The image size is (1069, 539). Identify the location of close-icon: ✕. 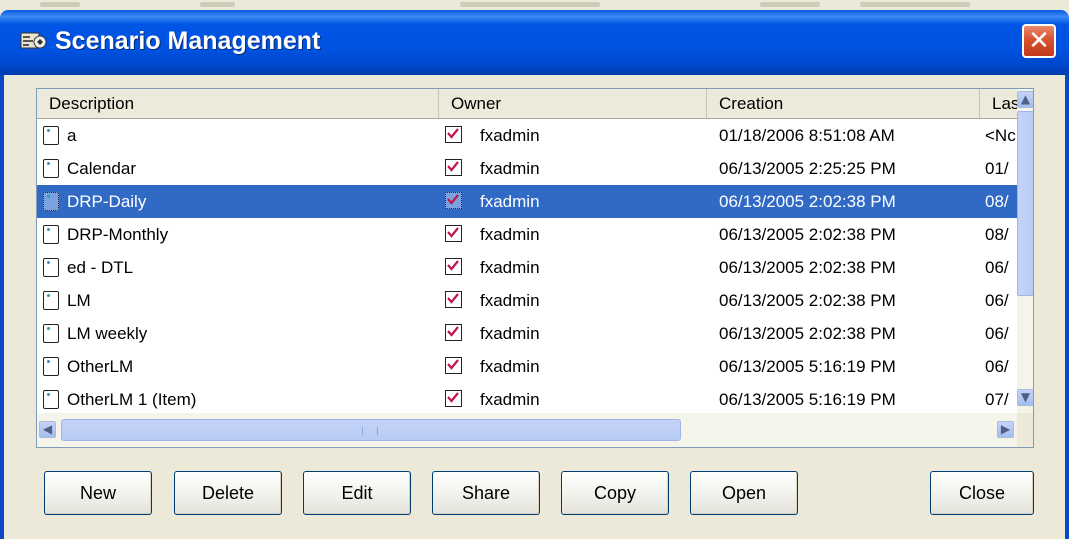
(1039, 41).